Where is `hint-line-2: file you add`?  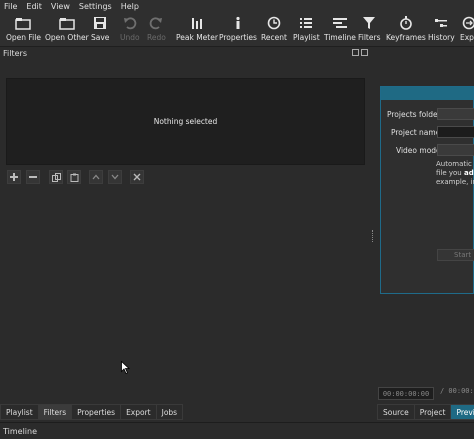 hint-line-2: file you add is located at coordinates (455, 173).